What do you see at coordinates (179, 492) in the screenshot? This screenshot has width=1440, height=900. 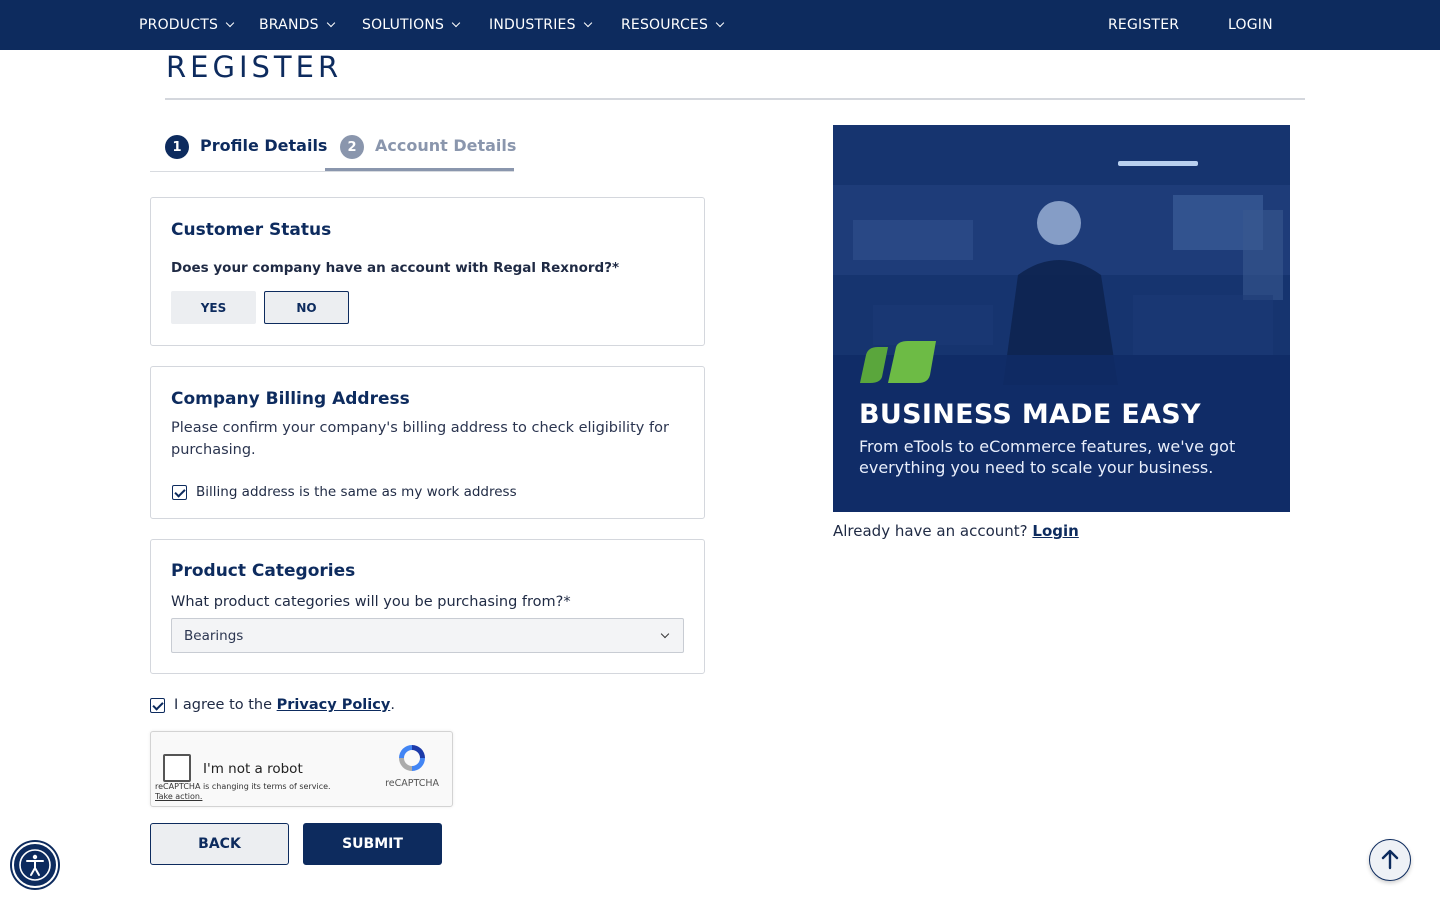 I see `same-address-checkbox` at bounding box center [179, 492].